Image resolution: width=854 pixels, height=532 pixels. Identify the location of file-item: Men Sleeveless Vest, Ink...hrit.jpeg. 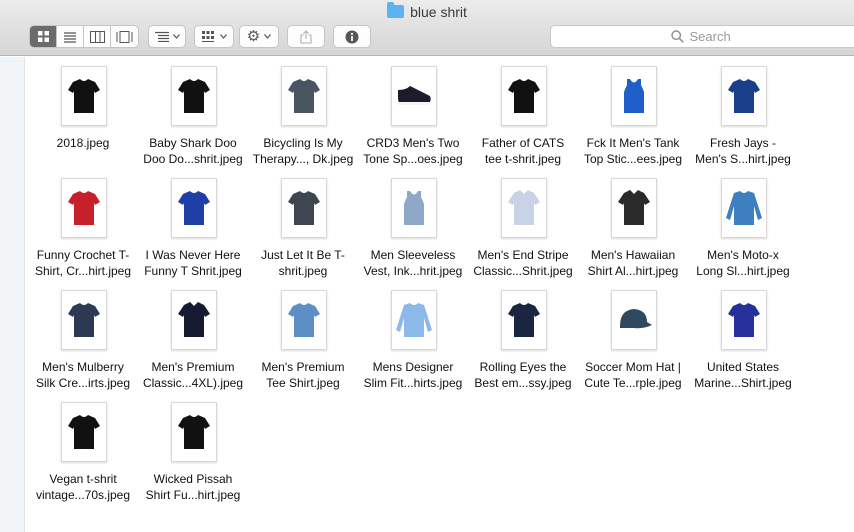
(413, 226).